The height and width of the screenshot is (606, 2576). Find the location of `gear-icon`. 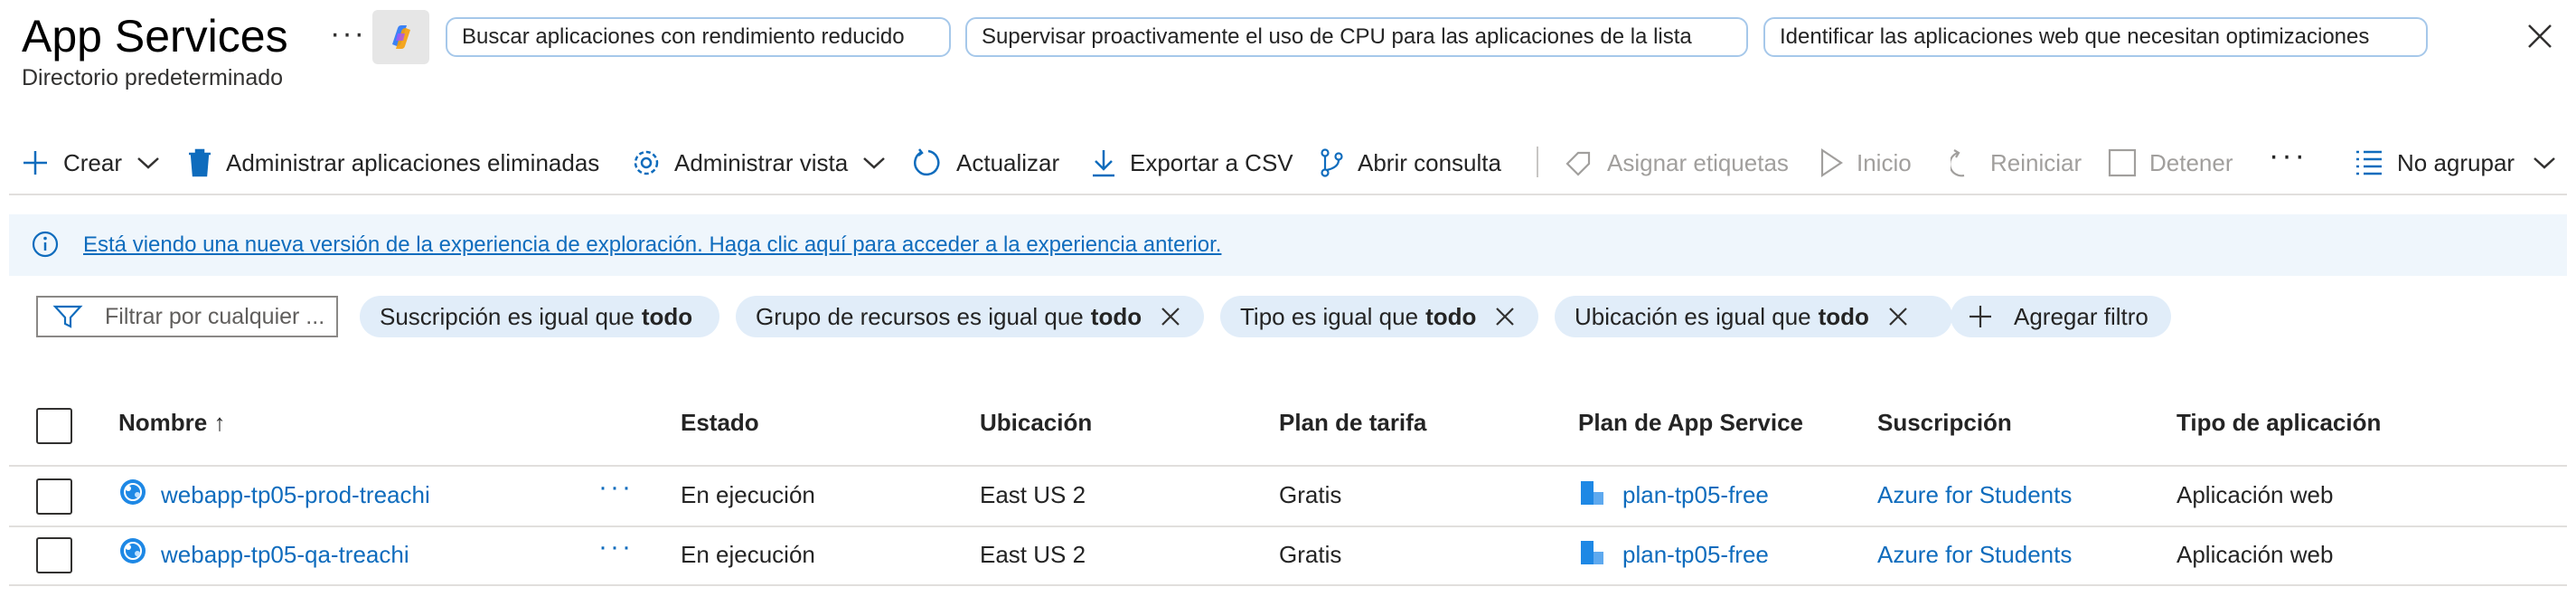

gear-icon is located at coordinates (647, 162).